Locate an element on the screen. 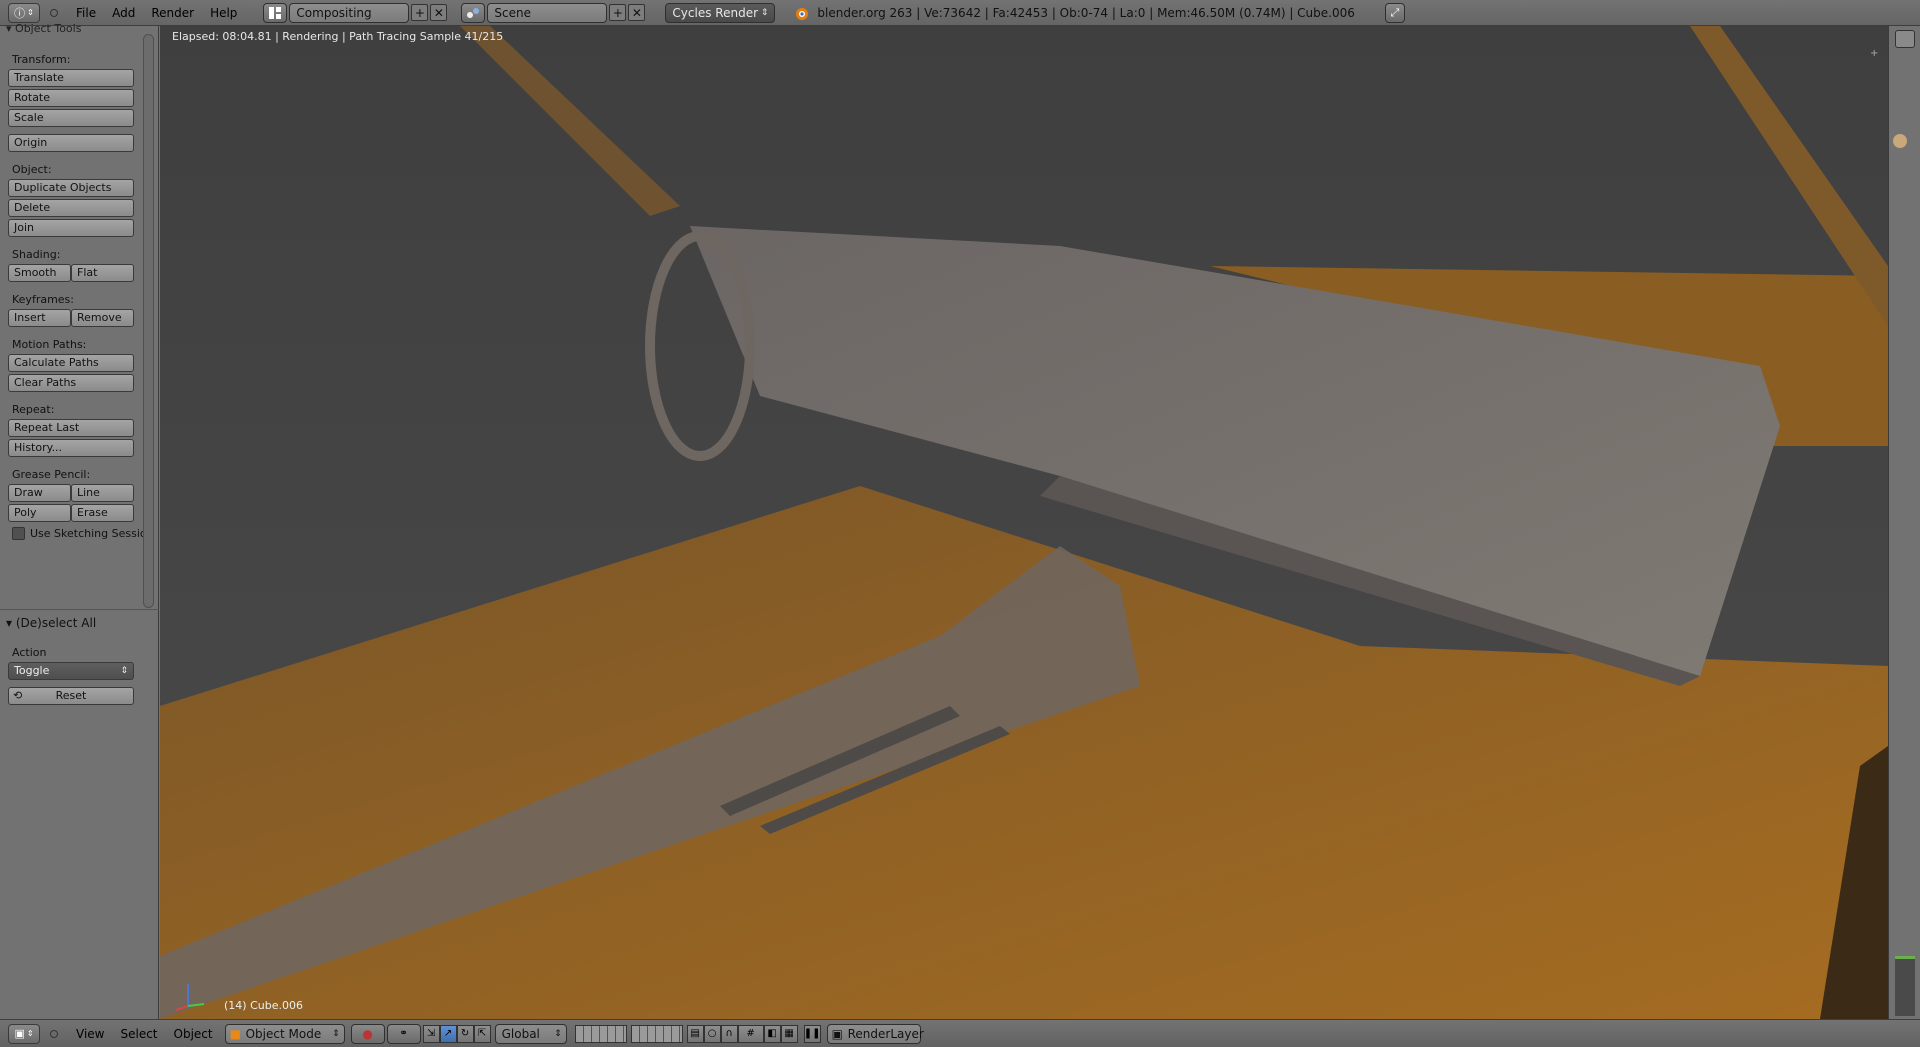 The height and width of the screenshot is (1047, 1920). pivot-icon: ⚭ is located at coordinates (403, 1033).